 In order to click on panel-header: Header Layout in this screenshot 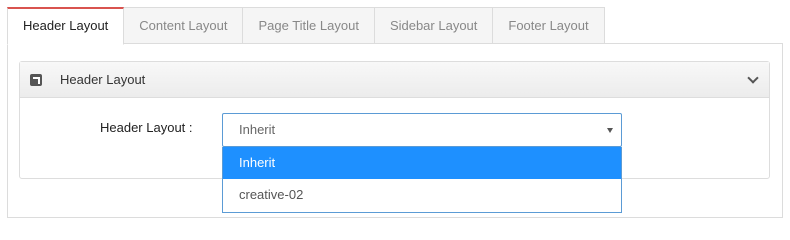, I will do `click(394, 80)`.